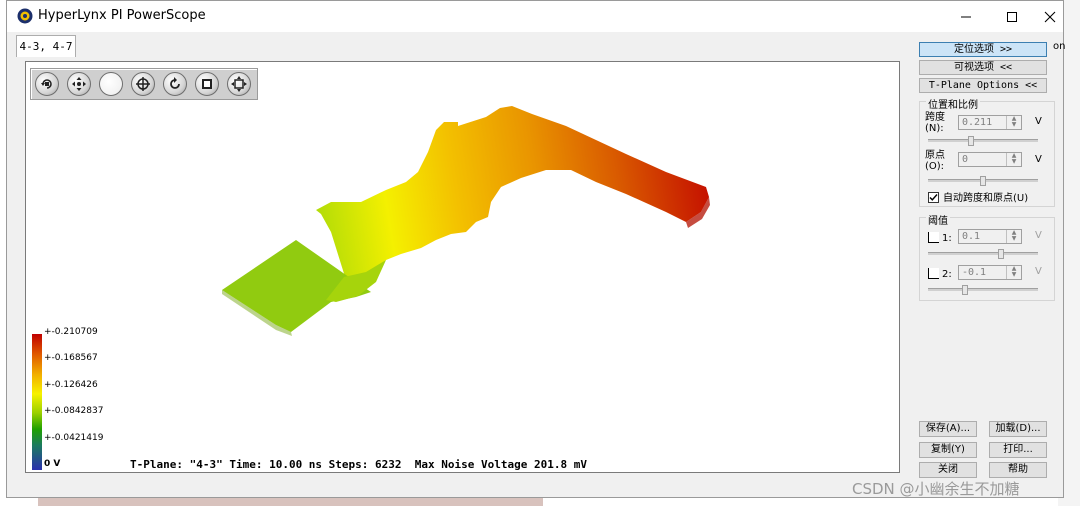  I want to click on threshold-2-unit: V, so click(1038, 271).